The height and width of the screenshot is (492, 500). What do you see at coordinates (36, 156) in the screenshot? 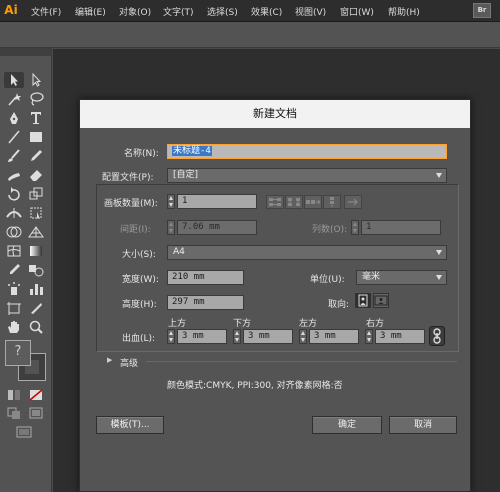
I see `pencil-tool-icon` at bounding box center [36, 156].